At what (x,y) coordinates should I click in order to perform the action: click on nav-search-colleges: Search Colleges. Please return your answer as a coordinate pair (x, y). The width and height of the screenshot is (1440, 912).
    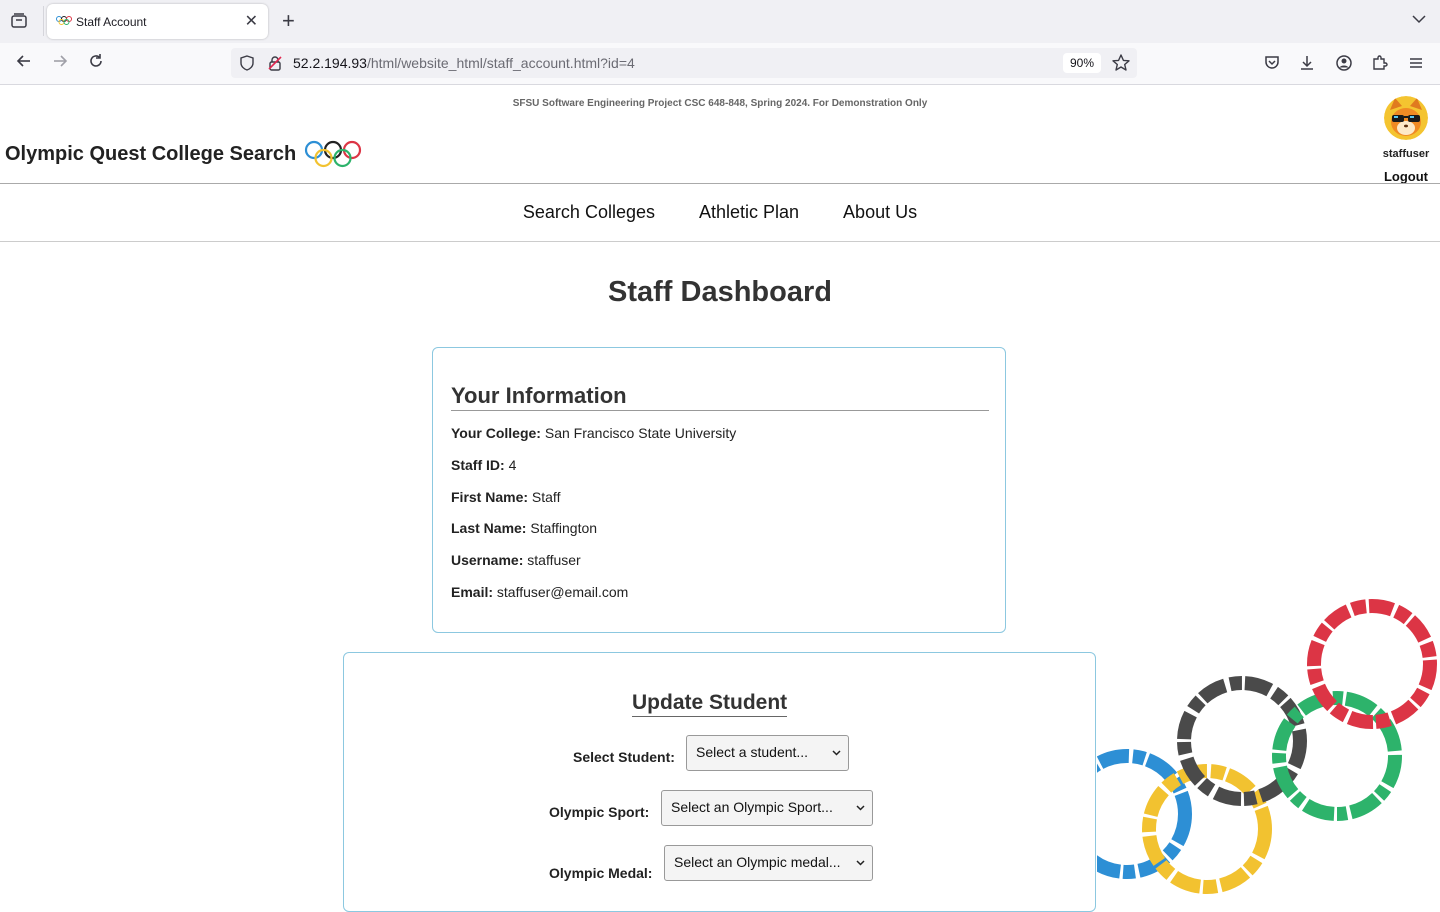
    Looking at the image, I should click on (589, 212).